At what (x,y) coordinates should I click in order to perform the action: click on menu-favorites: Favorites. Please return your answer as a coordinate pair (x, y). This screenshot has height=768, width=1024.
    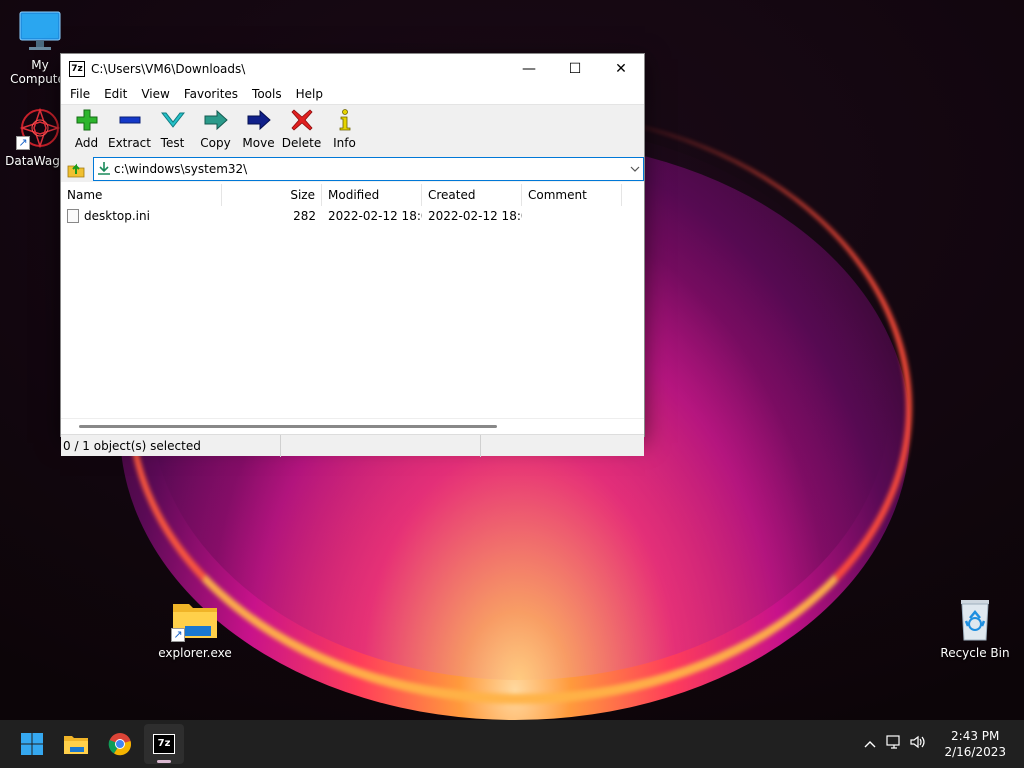
    Looking at the image, I should click on (211, 94).